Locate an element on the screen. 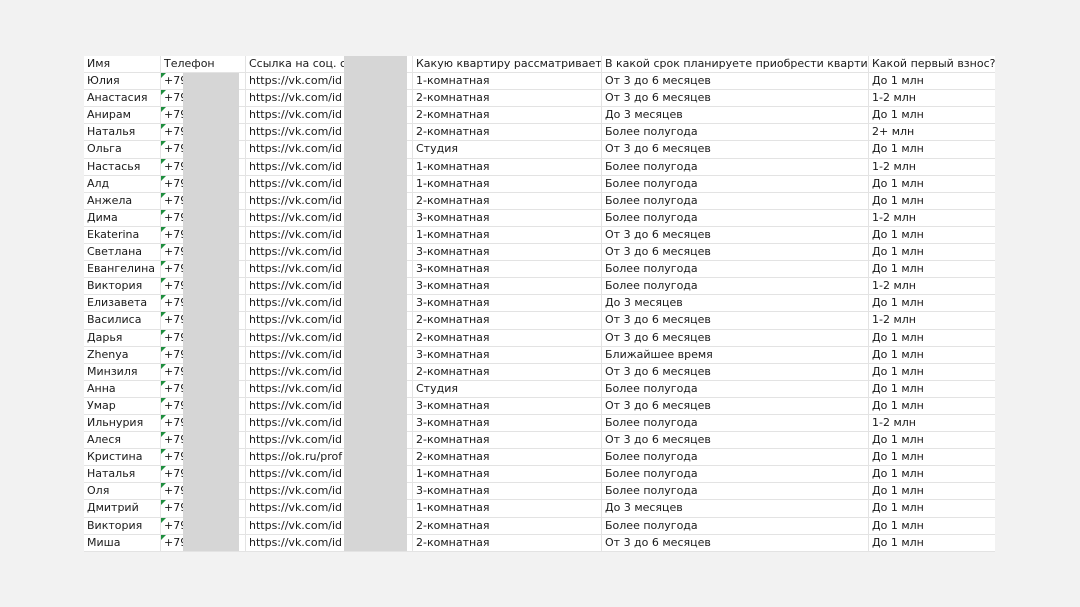 This screenshot has width=1080, height=607. cell-name: Дарья is located at coordinates (122, 337).